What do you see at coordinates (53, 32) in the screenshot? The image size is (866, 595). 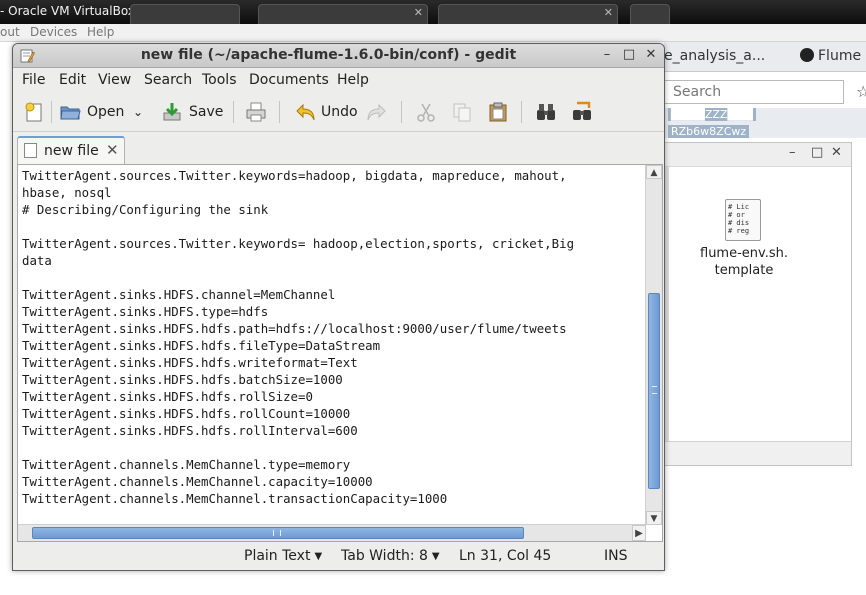 I see `menu-item-devices: Devices` at bounding box center [53, 32].